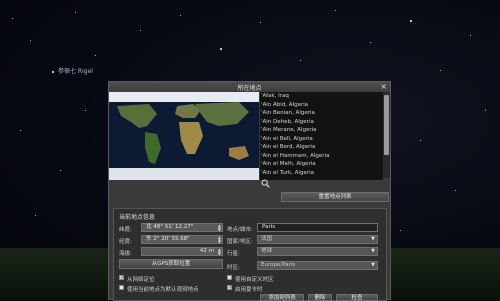 The width and height of the screenshot is (500, 301). What do you see at coordinates (141, 280) in the screenshot?
I see `use-network-label: 从网络定位` at bounding box center [141, 280].